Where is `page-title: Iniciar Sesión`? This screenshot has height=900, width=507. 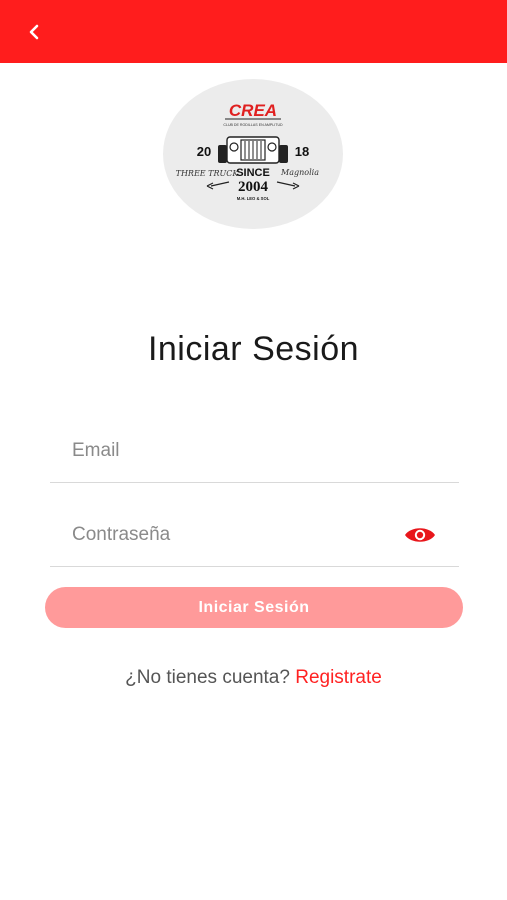 page-title: Iniciar Sesión is located at coordinates (253, 349).